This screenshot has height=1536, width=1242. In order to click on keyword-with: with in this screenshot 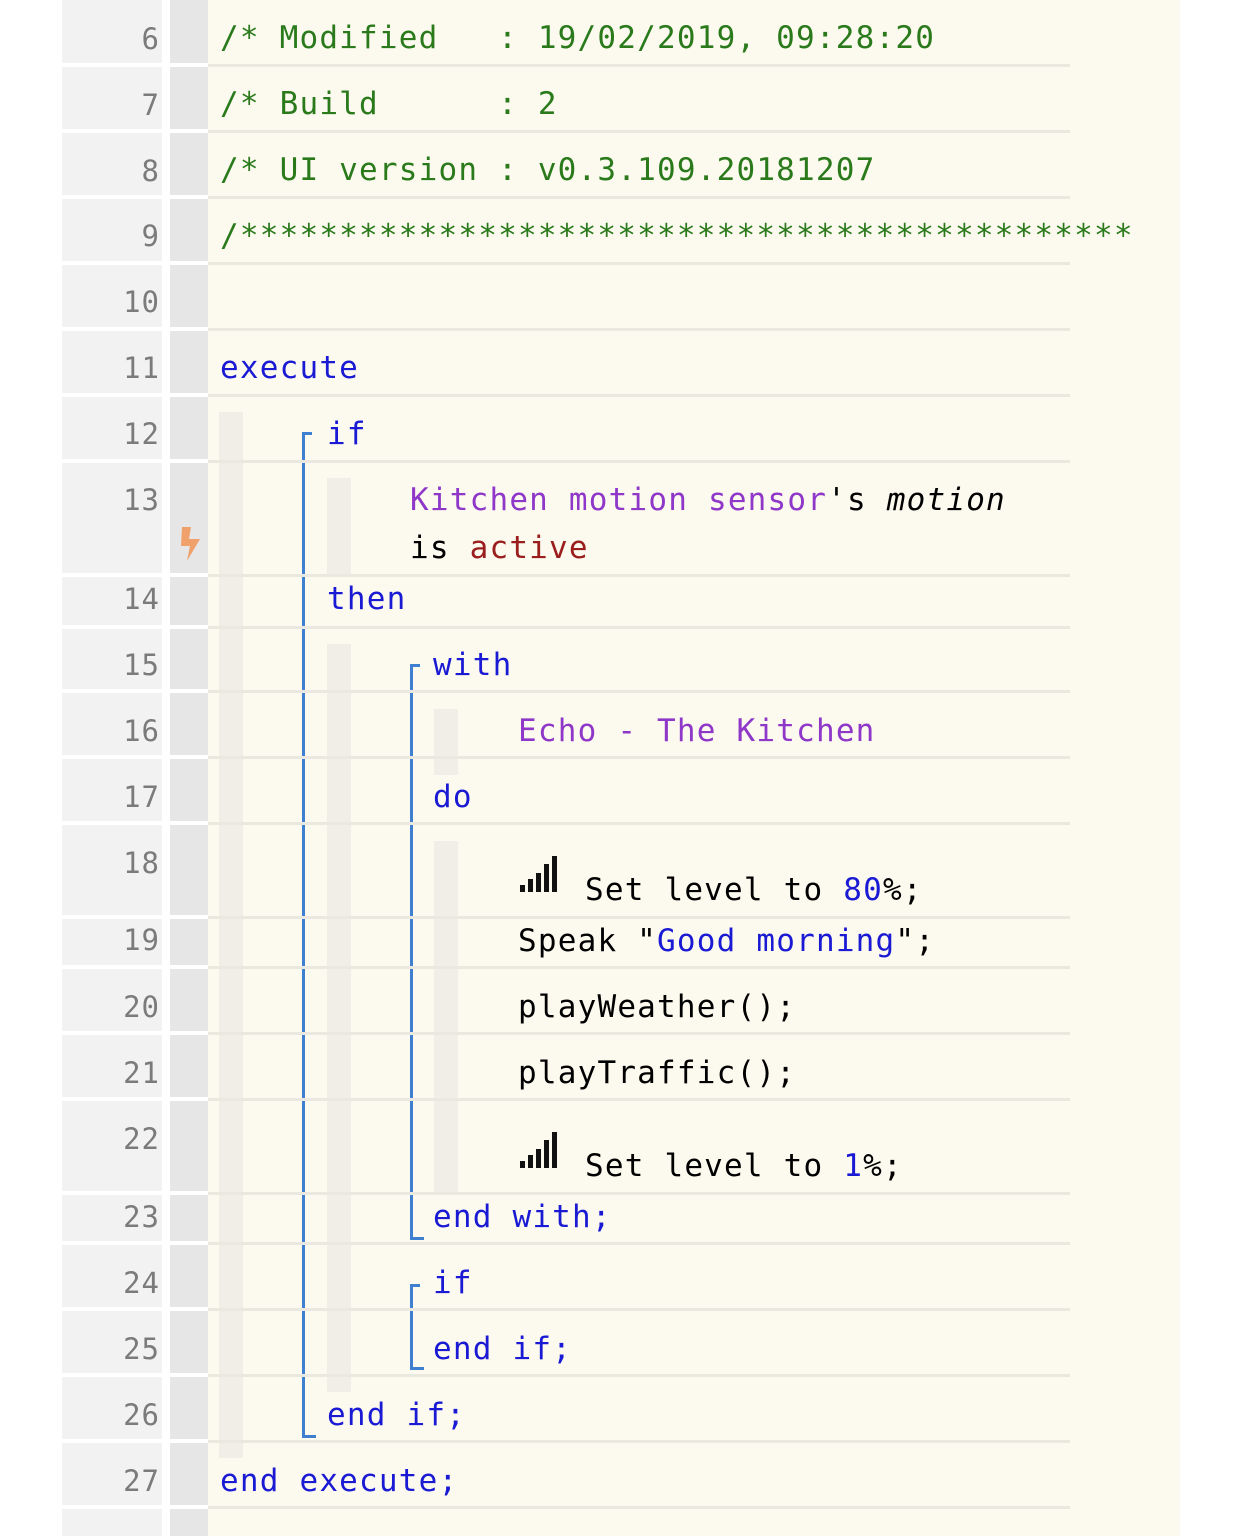, I will do `click(472, 665)`.